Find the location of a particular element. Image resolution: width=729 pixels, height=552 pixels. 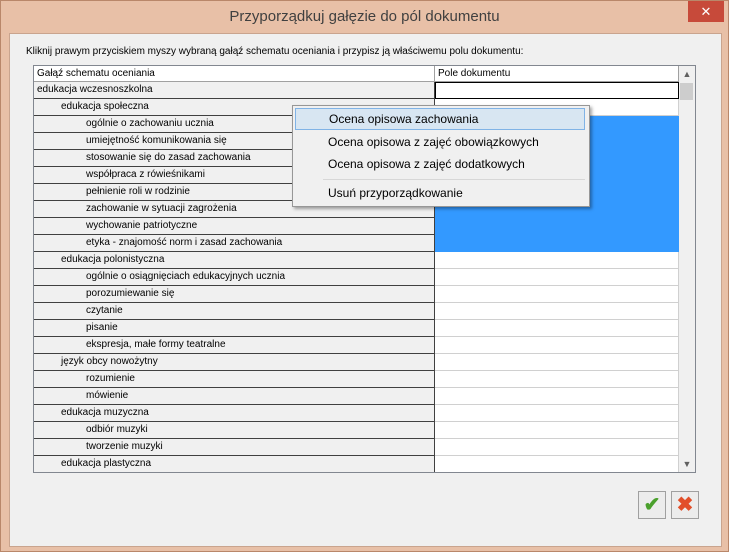

menu-separator is located at coordinates (454, 179).